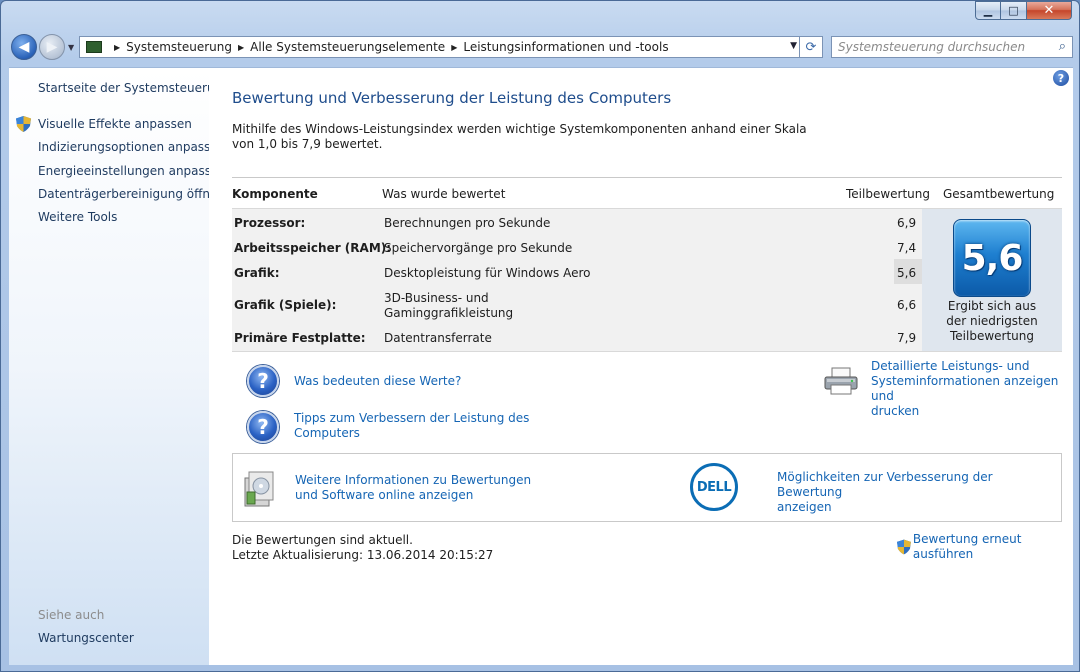 This screenshot has height=672, width=1080. What do you see at coordinates (179, 47) in the screenshot?
I see `breadcrumb-item: Systemsteuerung` at bounding box center [179, 47].